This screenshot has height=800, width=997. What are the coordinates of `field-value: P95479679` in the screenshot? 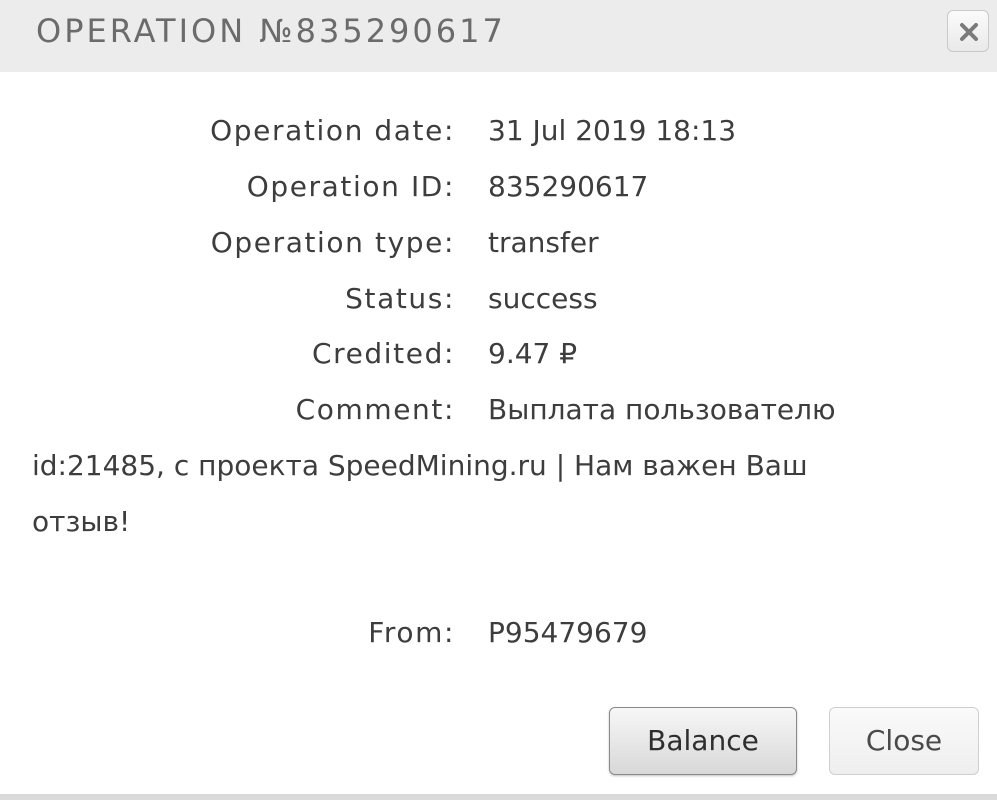 It's located at (568, 632).